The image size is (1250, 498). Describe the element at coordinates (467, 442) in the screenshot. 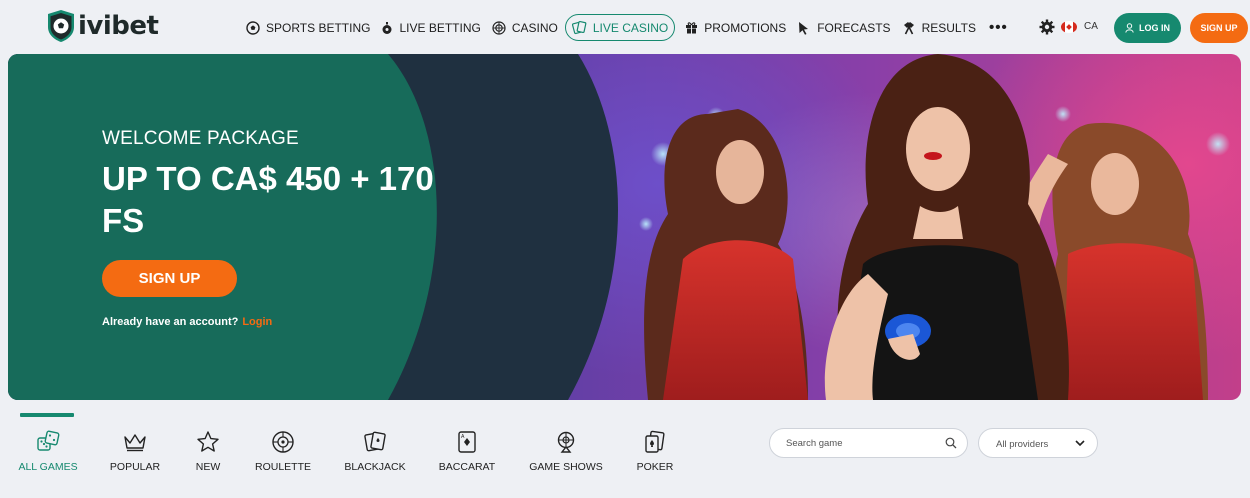

I see `baccarat-card-icon: A` at that location.